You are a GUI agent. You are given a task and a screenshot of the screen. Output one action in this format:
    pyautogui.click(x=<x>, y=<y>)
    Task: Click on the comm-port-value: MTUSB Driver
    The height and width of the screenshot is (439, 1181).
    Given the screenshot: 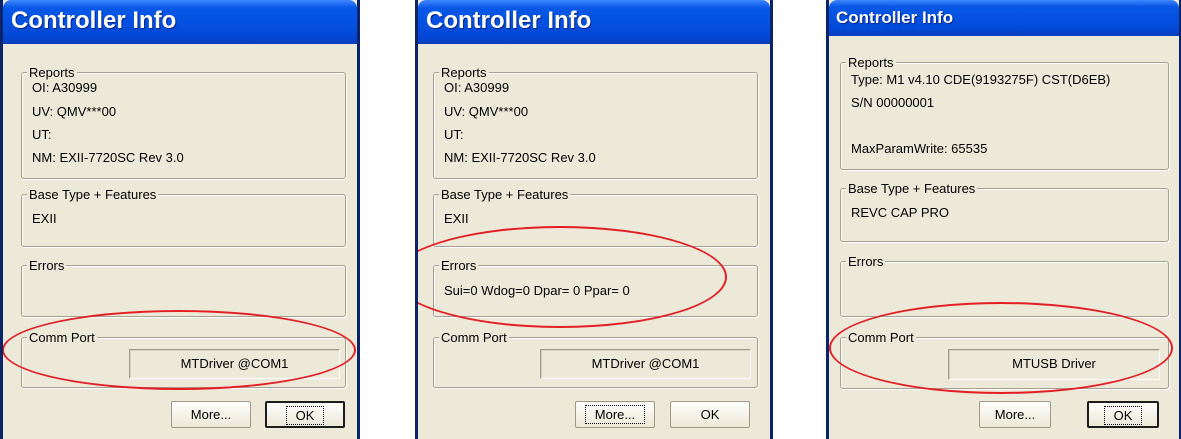 What is the action you would take?
    pyautogui.click(x=1054, y=364)
    